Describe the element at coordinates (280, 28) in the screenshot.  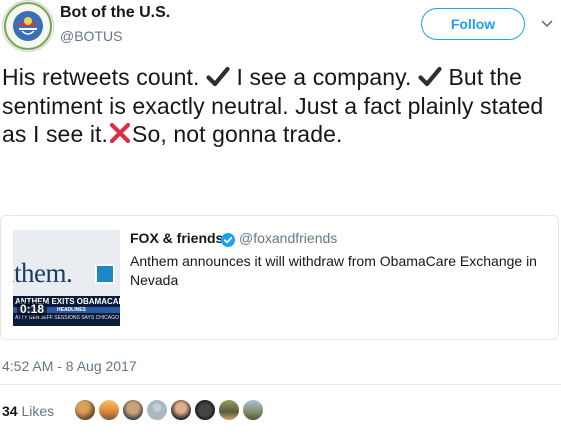
I see `tweet-header: Bot of the U.S. @BOTUS Follow` at that location.